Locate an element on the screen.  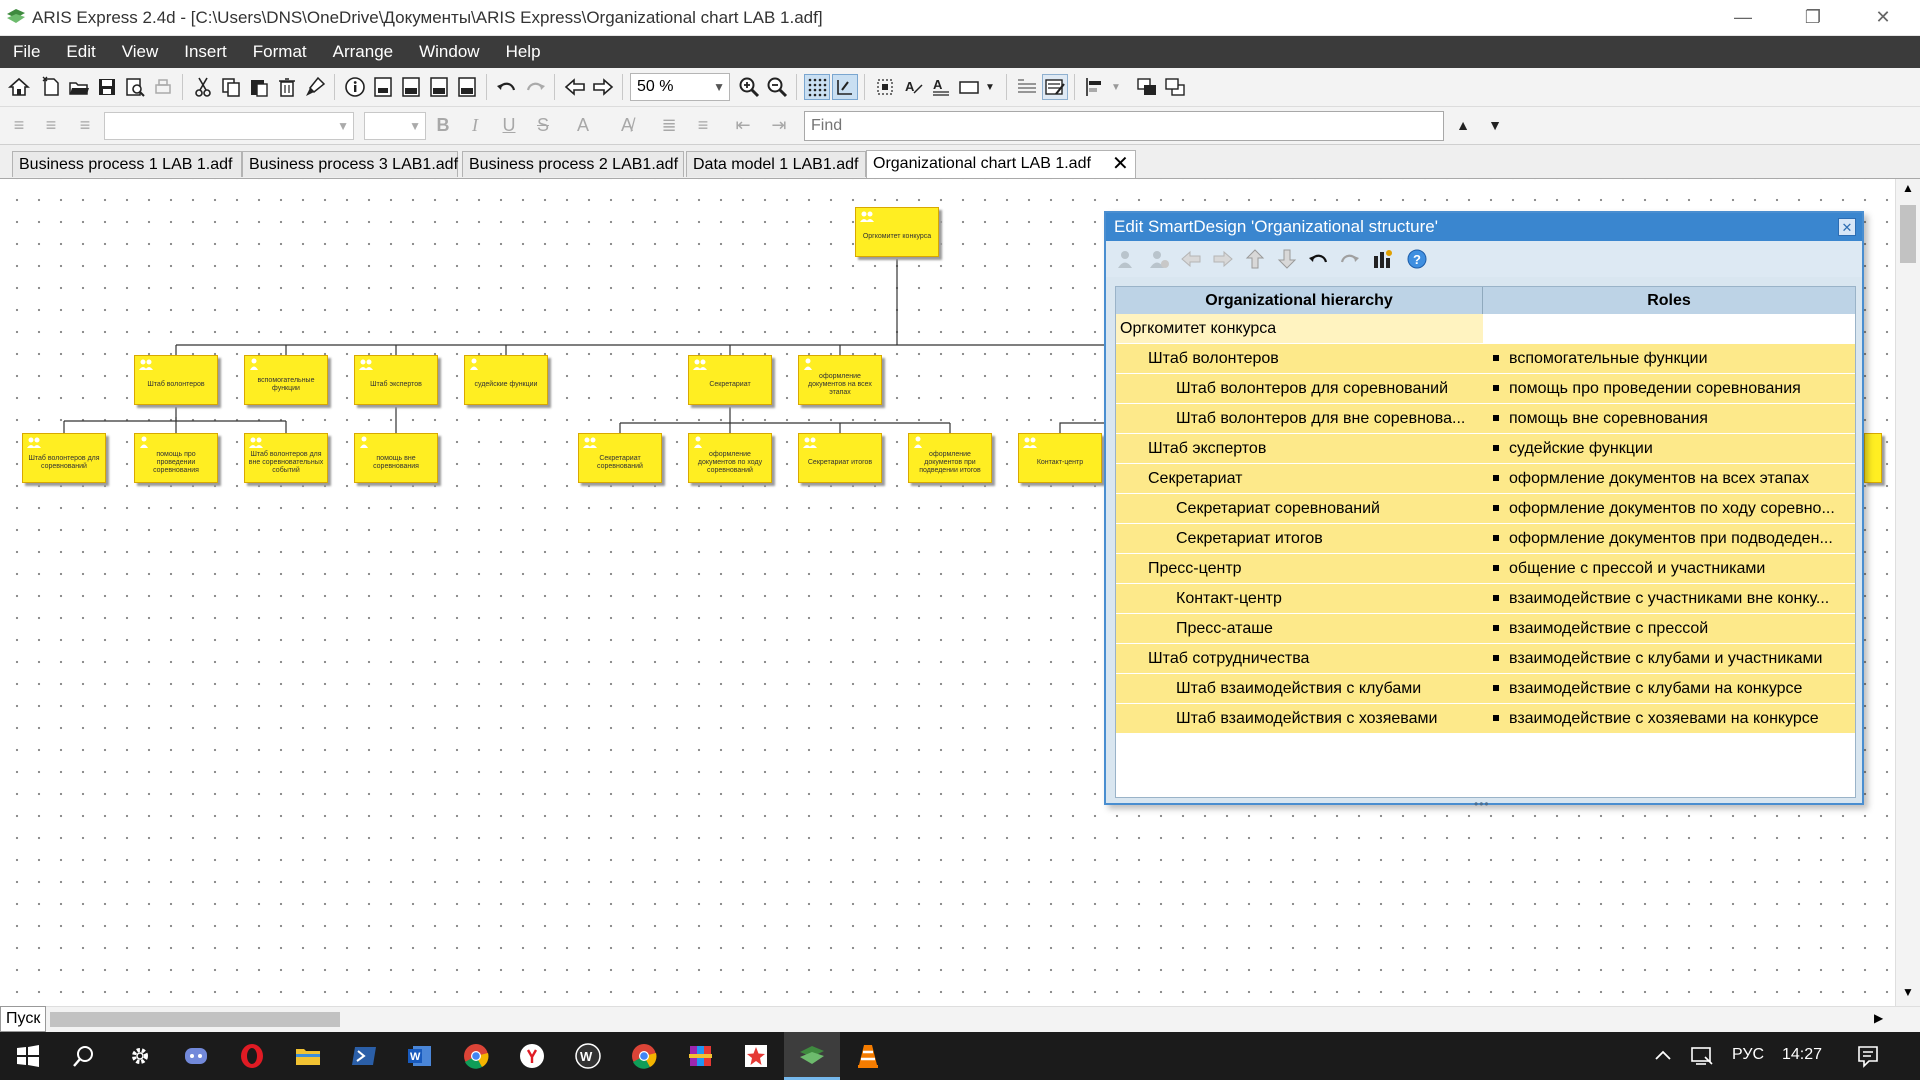
hierarchy-cell: Штаб сотрудничества is located at coordinates (1299, 659).